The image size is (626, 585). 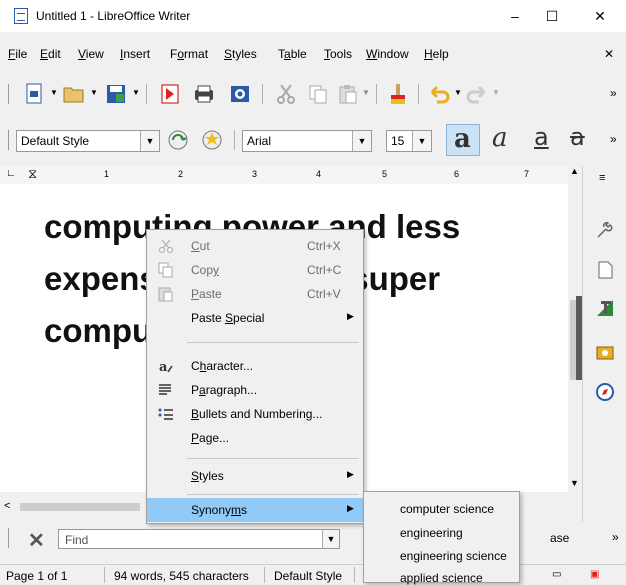 I want to click on toolbar-overflow-button: », so click(x=613, y=93).